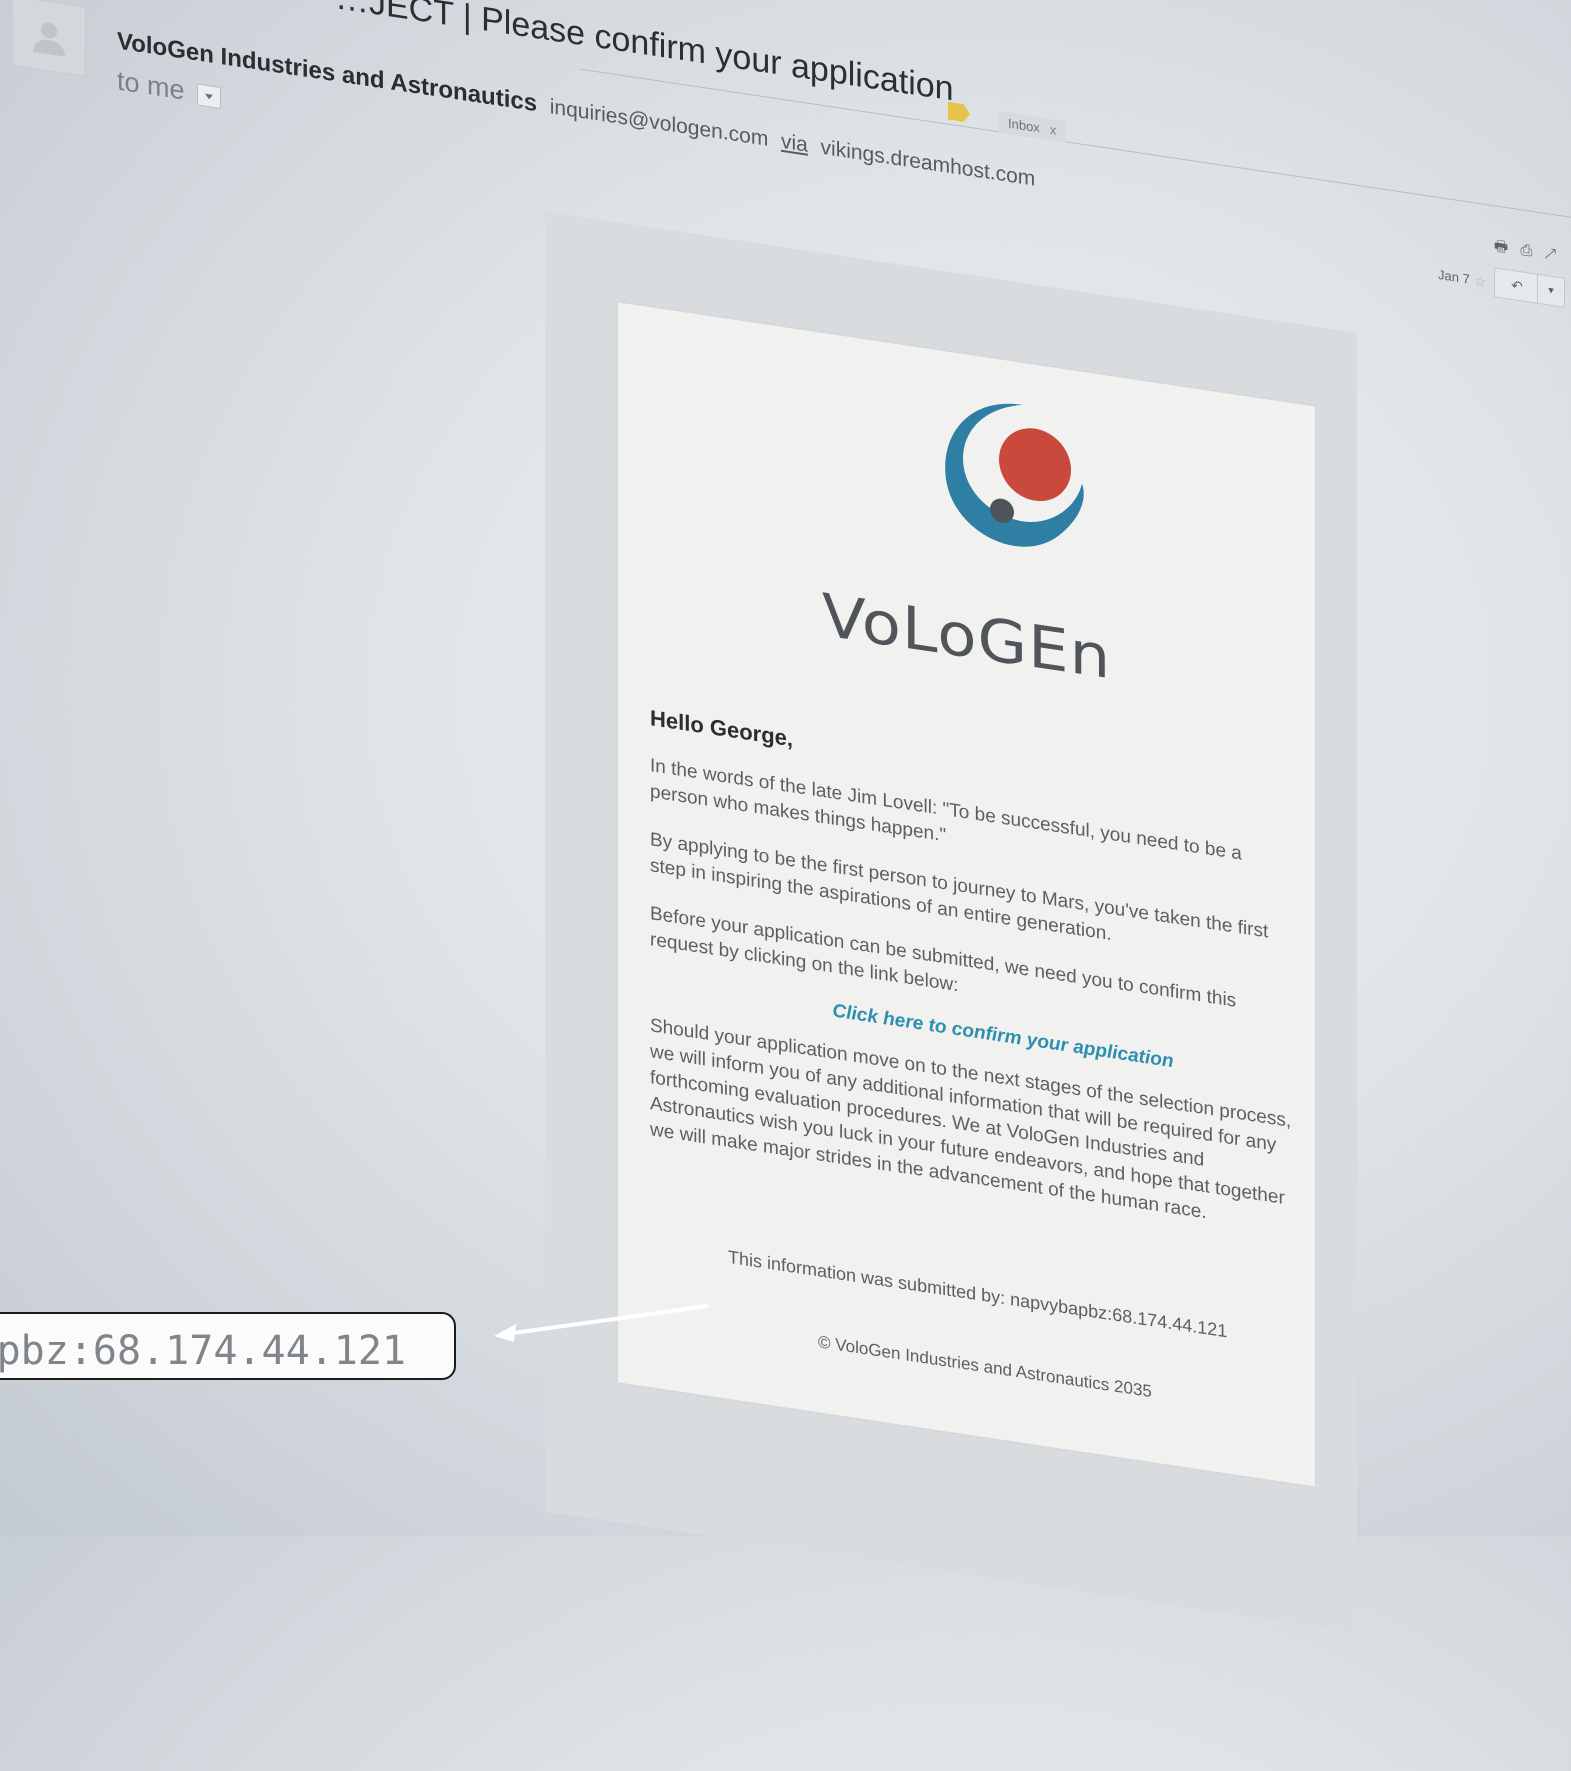 The width and height of the screenshot is (1571, 1771). Describe the element at coordinates (1517, 286) in the screenshot. I see `reply-button: ↶` at that location.